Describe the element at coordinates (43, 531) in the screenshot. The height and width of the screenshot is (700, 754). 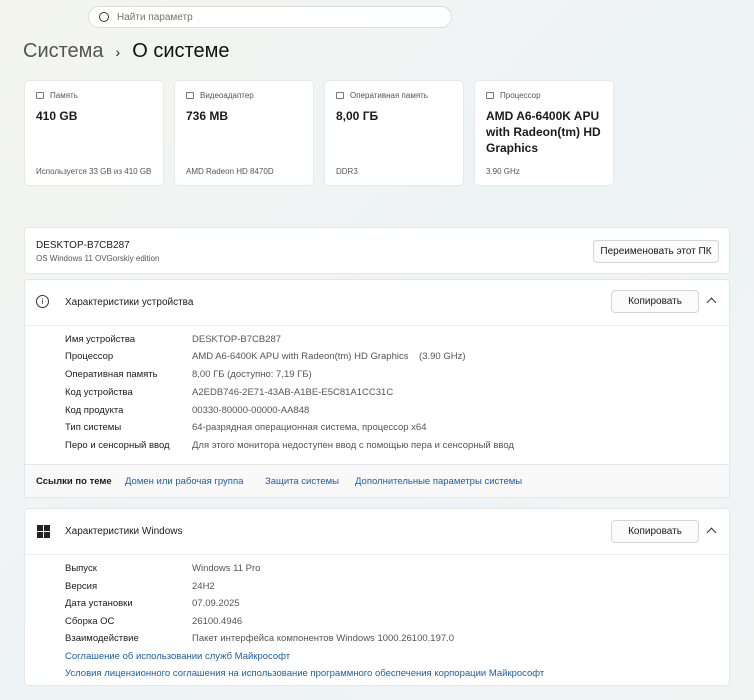
I see `windows-logo-icon` at that location.